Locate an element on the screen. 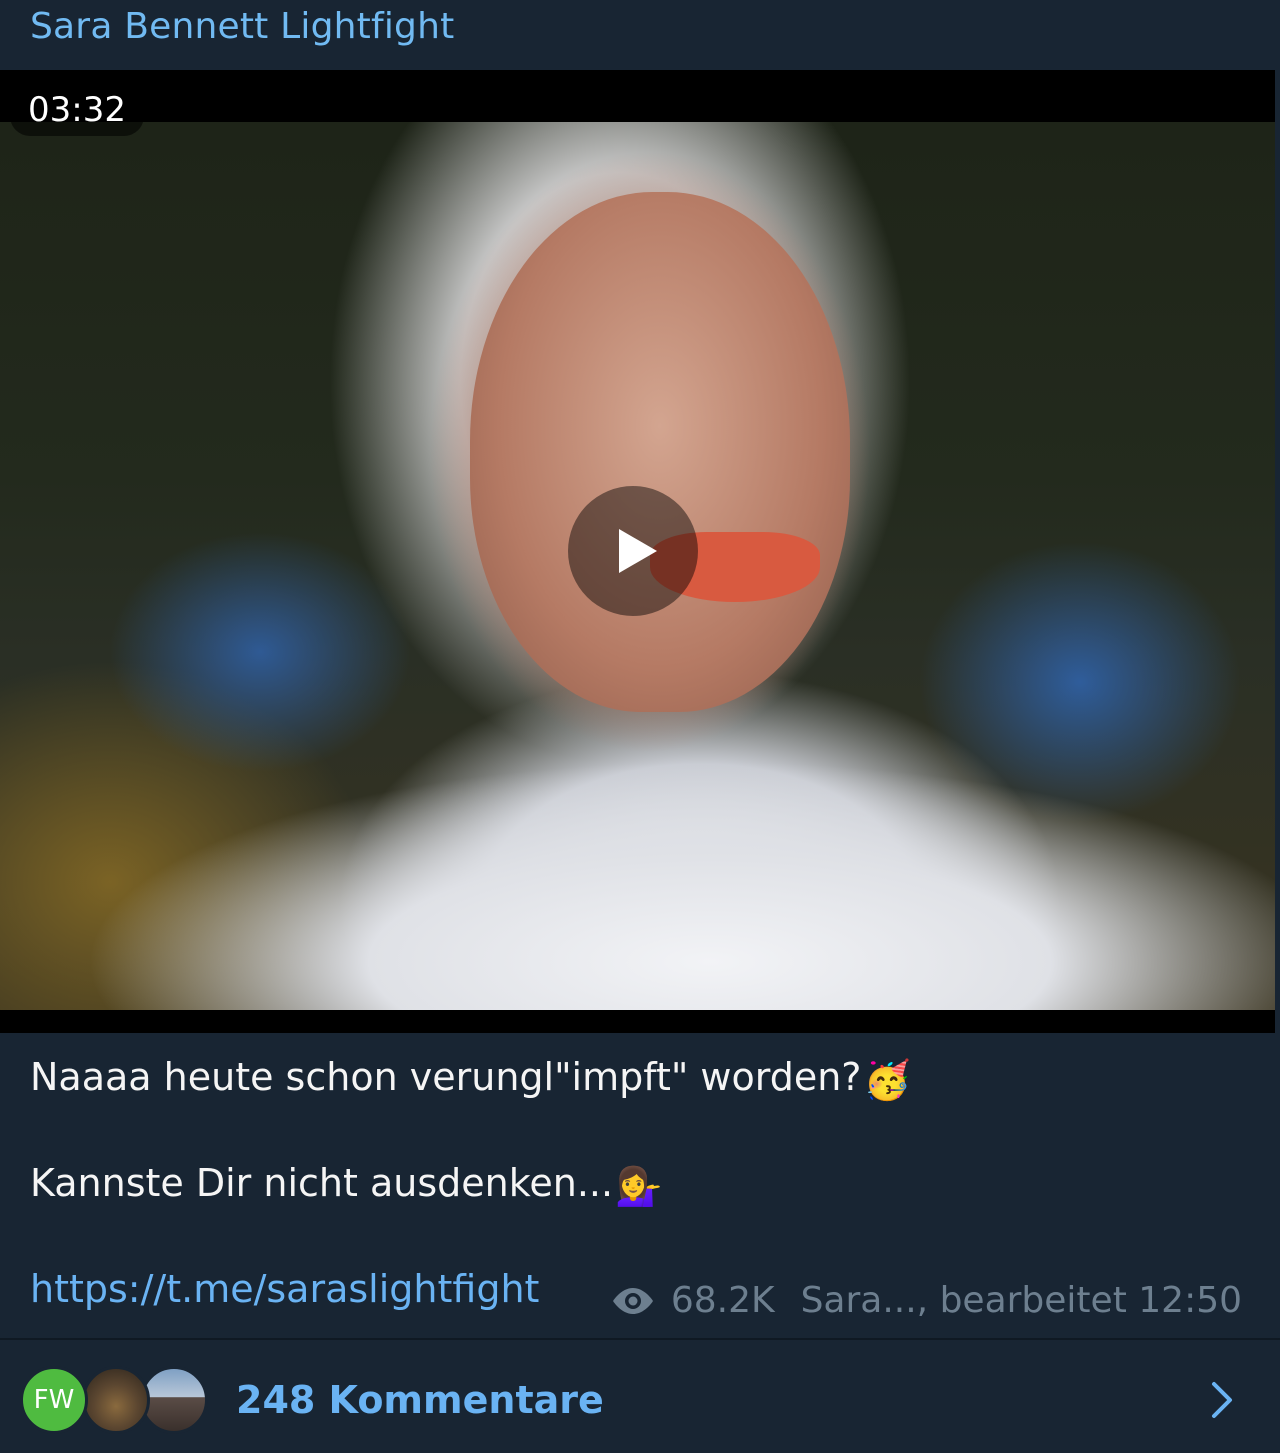 This screenshot has width=1280, height=1453. post-header: Sara Bennett Lightfight is located at coordinates (640, 35).